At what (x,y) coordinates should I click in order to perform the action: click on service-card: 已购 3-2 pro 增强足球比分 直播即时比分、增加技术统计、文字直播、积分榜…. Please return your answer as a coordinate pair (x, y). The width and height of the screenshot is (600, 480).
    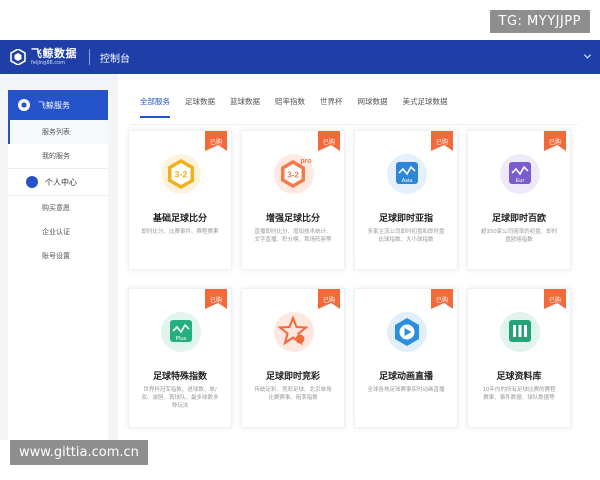
    Looking at the image, I should click on (293, 200).